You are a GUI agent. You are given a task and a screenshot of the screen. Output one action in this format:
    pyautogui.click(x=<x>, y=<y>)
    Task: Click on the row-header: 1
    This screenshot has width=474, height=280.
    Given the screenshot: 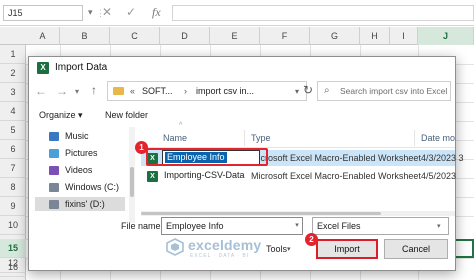 What is the action you would take?
    pyautogui.click(x=13, y=54)
    